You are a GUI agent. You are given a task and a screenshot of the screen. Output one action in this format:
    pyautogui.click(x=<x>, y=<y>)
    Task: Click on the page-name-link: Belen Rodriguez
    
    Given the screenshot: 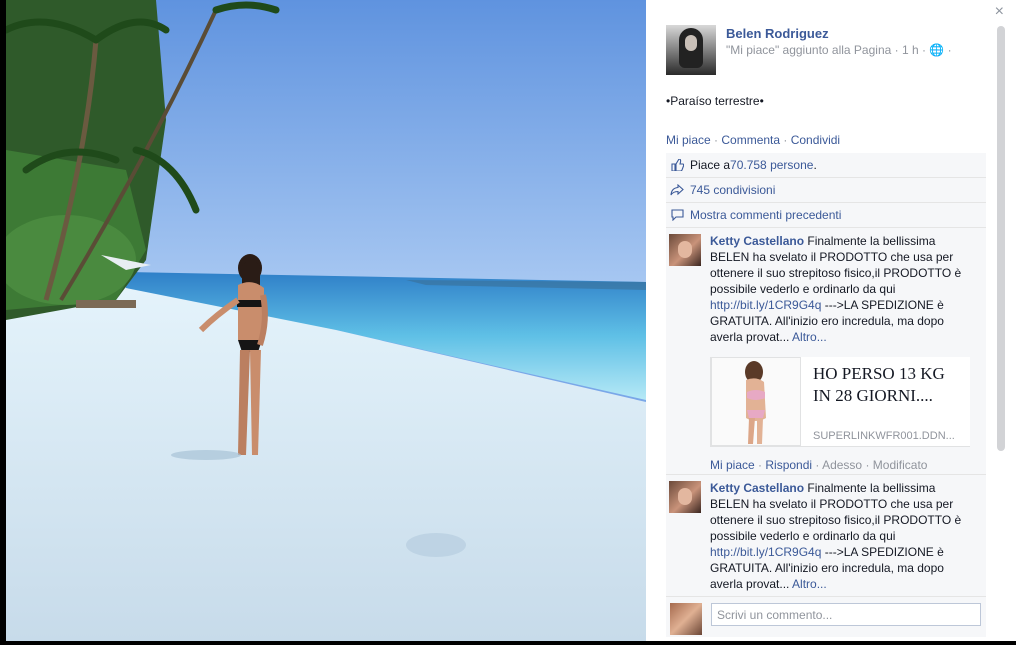 What is the action you would take?
    pyautogui.click(x=777, y=33)
    